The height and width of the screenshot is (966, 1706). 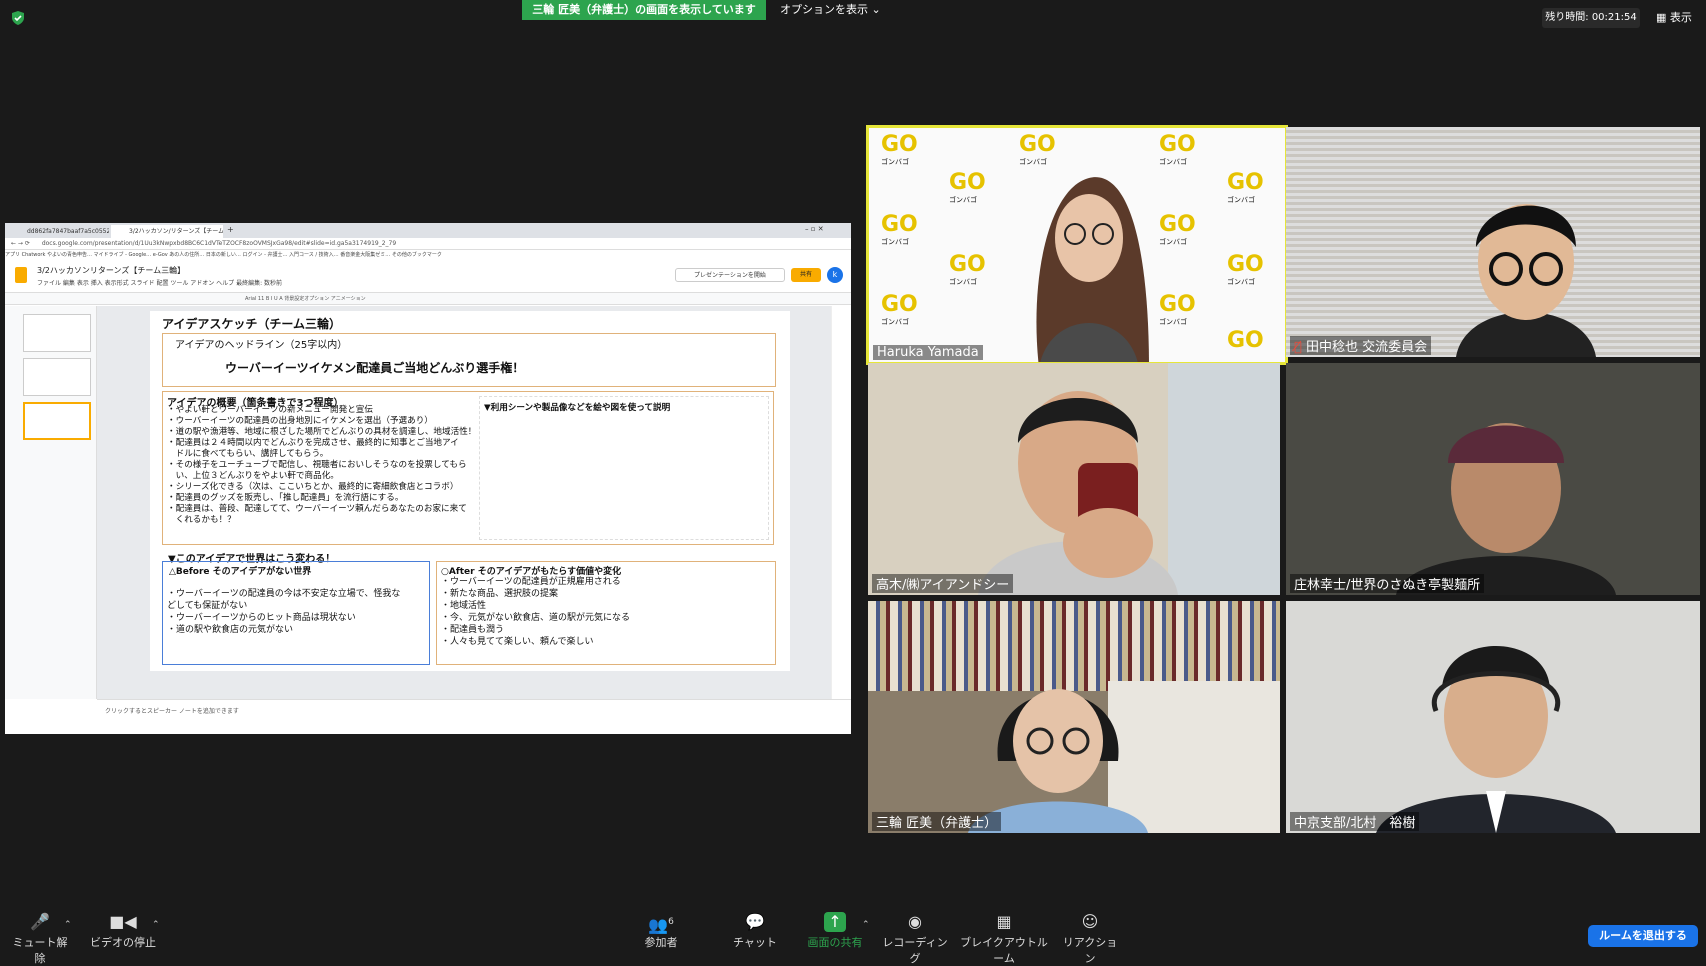 What do you see at coordinates (21, 275) in the screenshot?
I see `slides-logo-icon` at bounding box center [21, 275].